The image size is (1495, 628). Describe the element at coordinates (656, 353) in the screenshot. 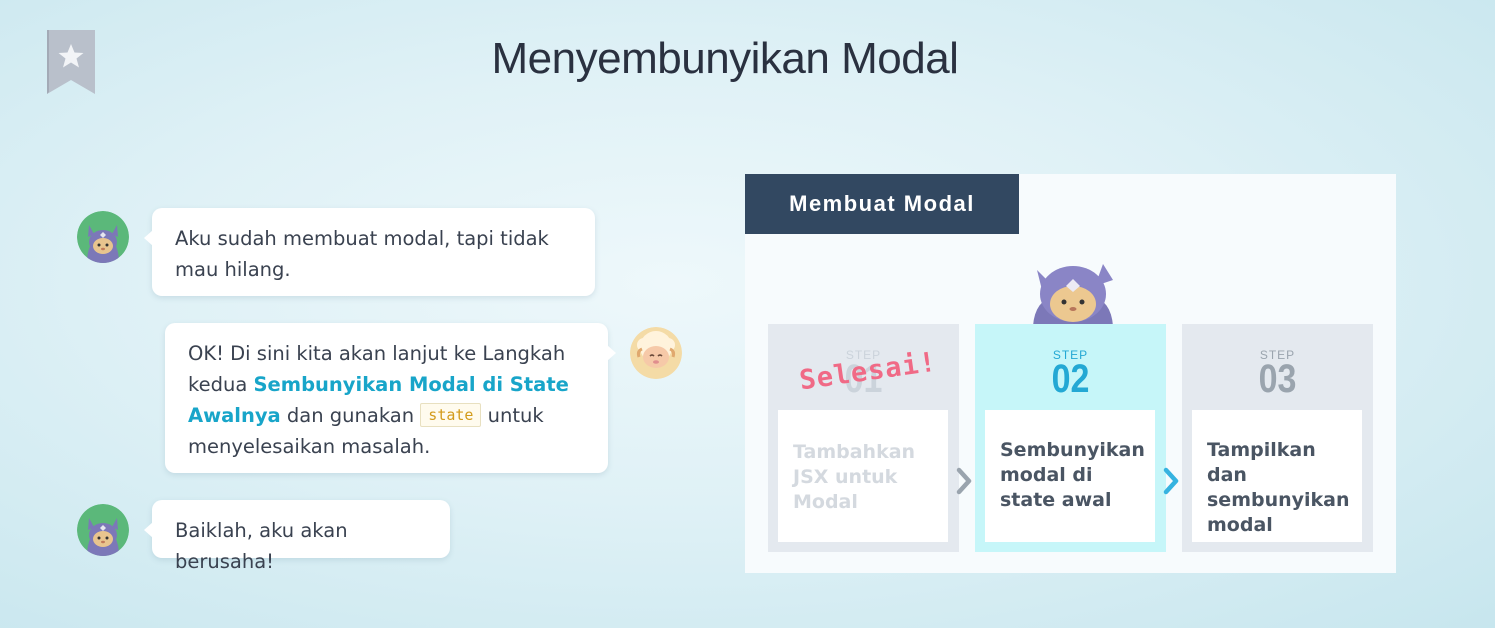

I see `sheep-avatar` at that location.